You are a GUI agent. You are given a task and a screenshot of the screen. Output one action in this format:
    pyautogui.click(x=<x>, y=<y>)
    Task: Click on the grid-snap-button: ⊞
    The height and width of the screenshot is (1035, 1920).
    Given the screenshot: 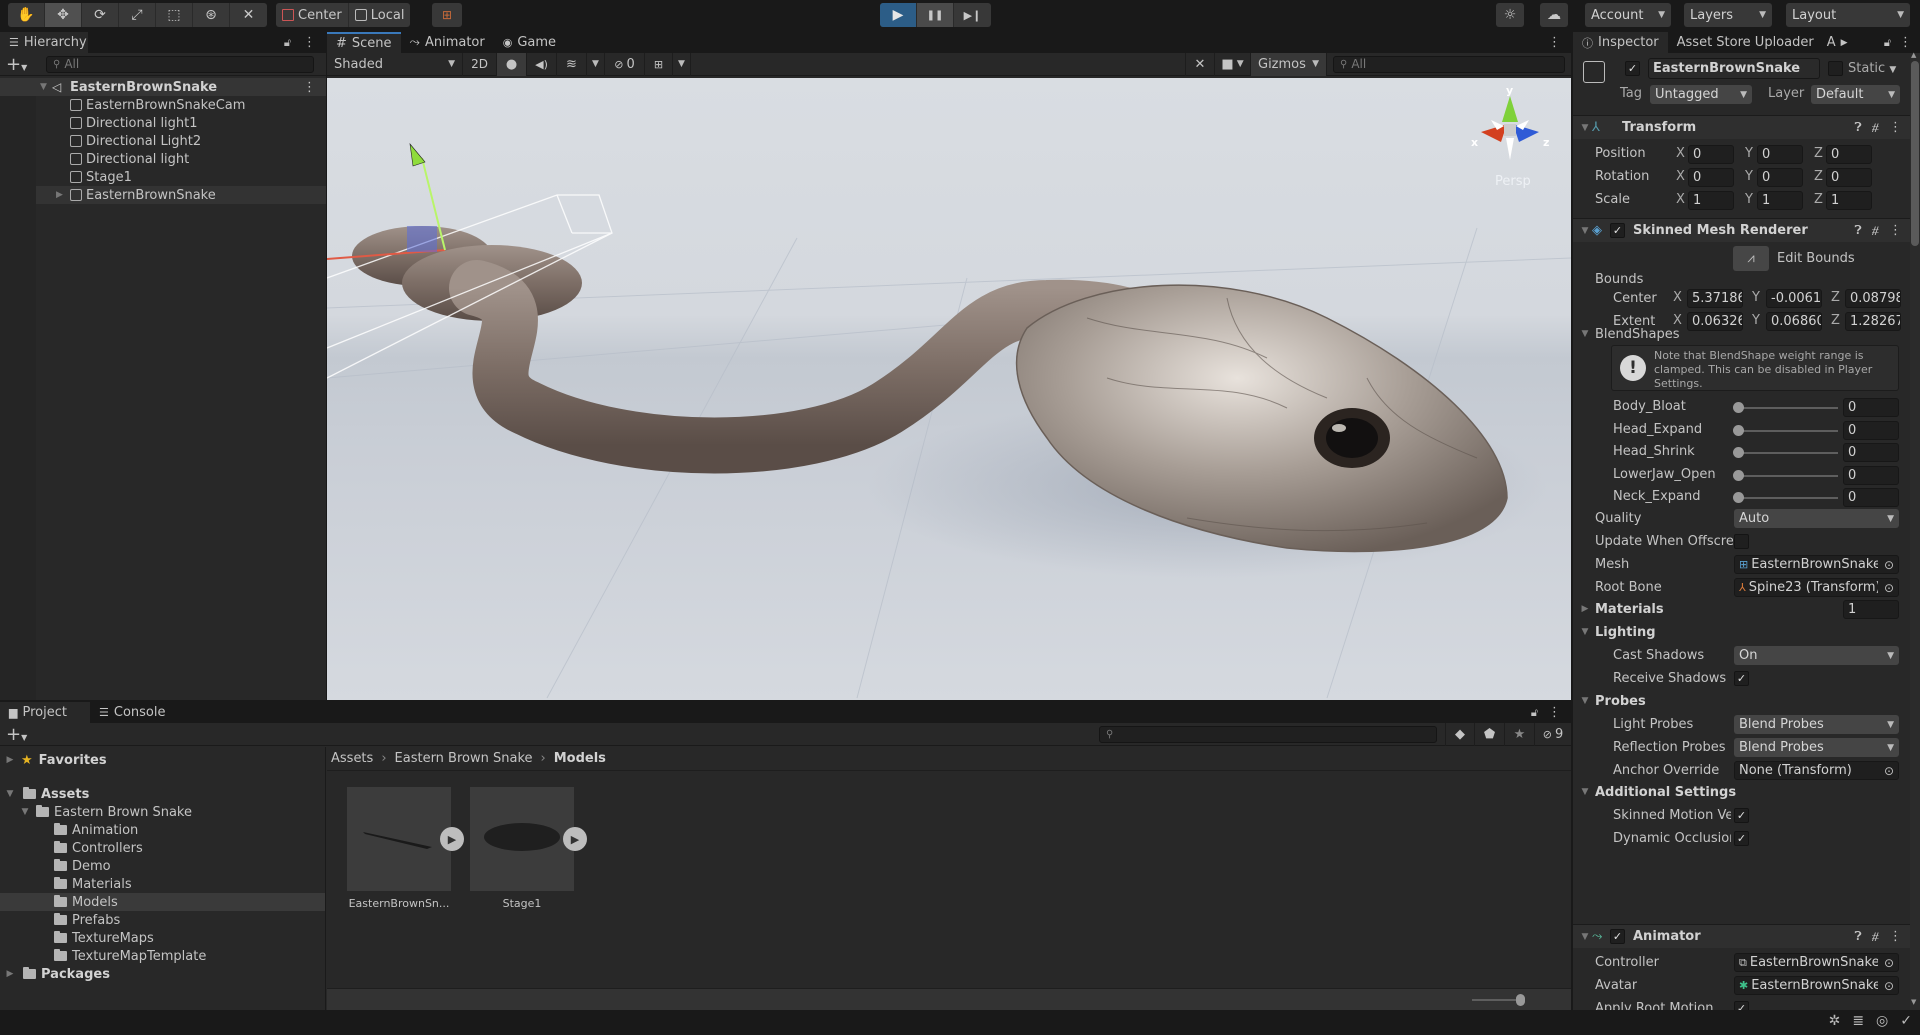 What is the action you would take?
    pyautogui.click(x=447, y=15)
    